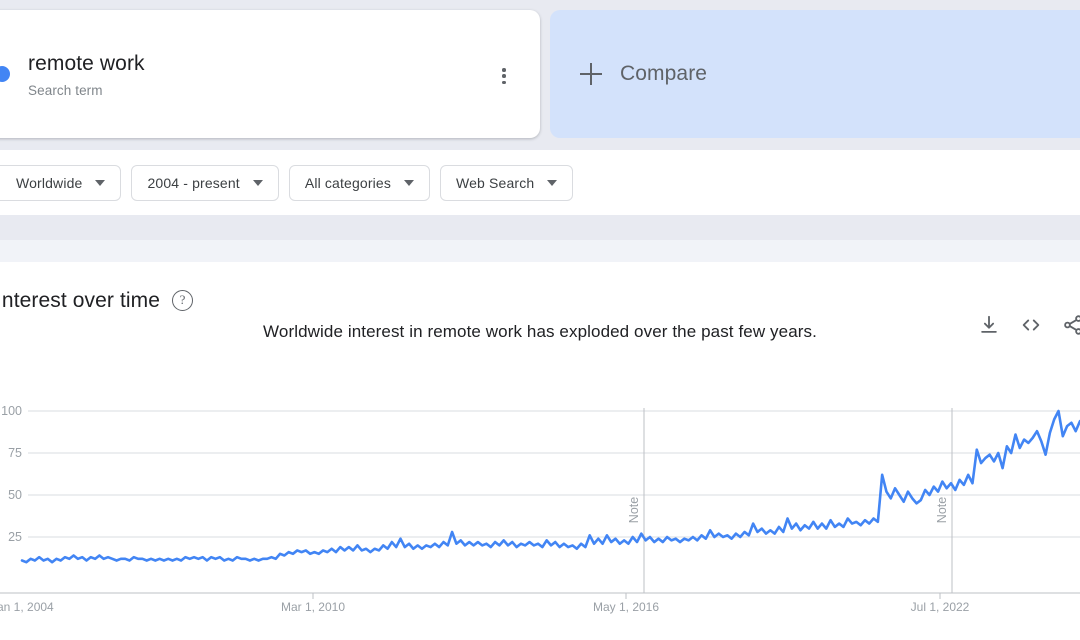 This screenshot has width=1080, height=640. Describe the element at coordinates (49, 182) in the screenshot. I see `filter-location-label: Worldwide` at that location.